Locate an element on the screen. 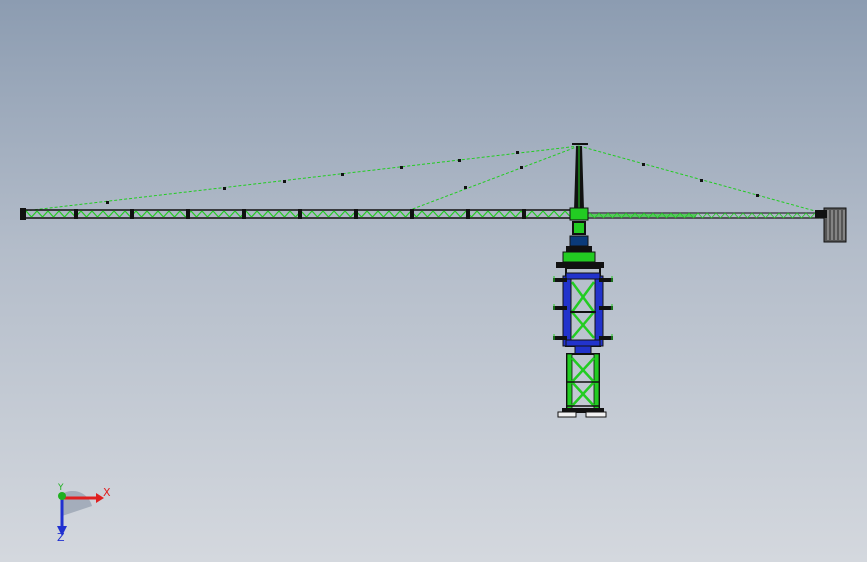  pendant-nodes is located at coordinates (432, 177).